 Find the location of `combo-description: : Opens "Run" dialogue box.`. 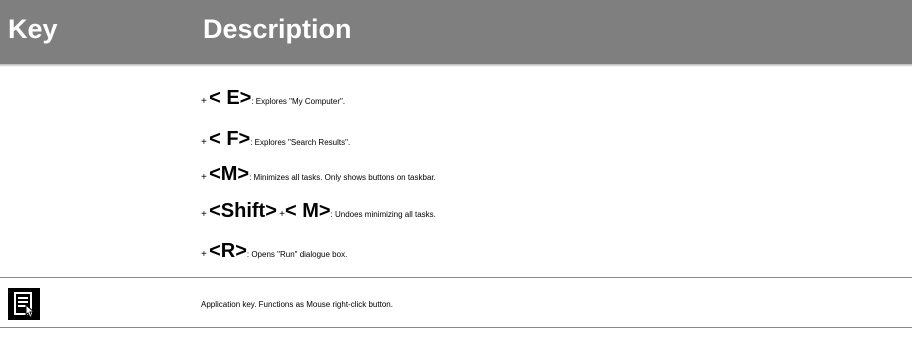

combo-description: : Opens "Run" dialogue box. is located at coordinates (297, 254).